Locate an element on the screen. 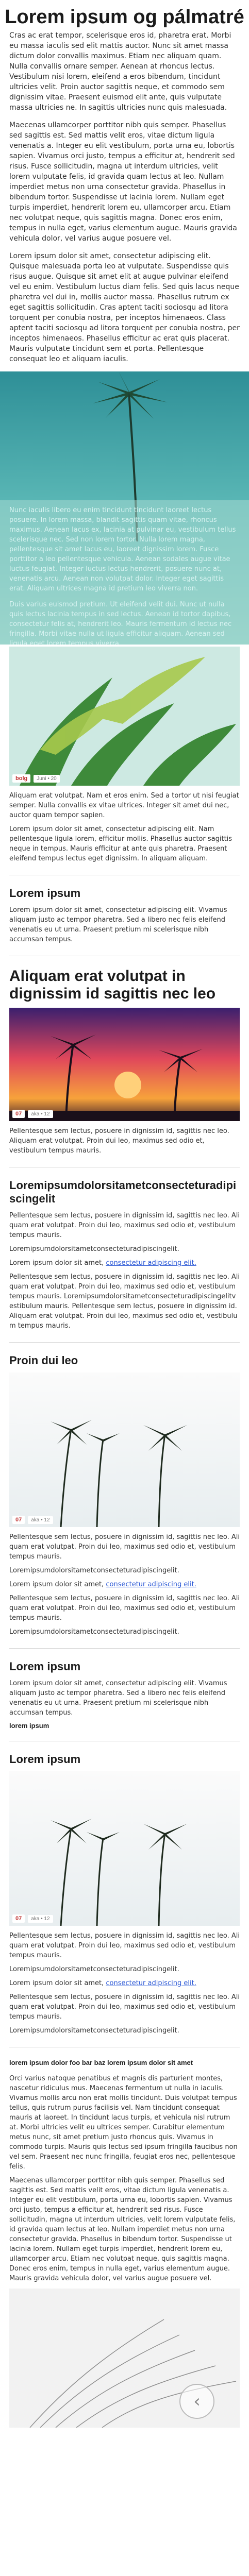  card-badges: bolg Juni • 20 is located at coordinates (36, 778).